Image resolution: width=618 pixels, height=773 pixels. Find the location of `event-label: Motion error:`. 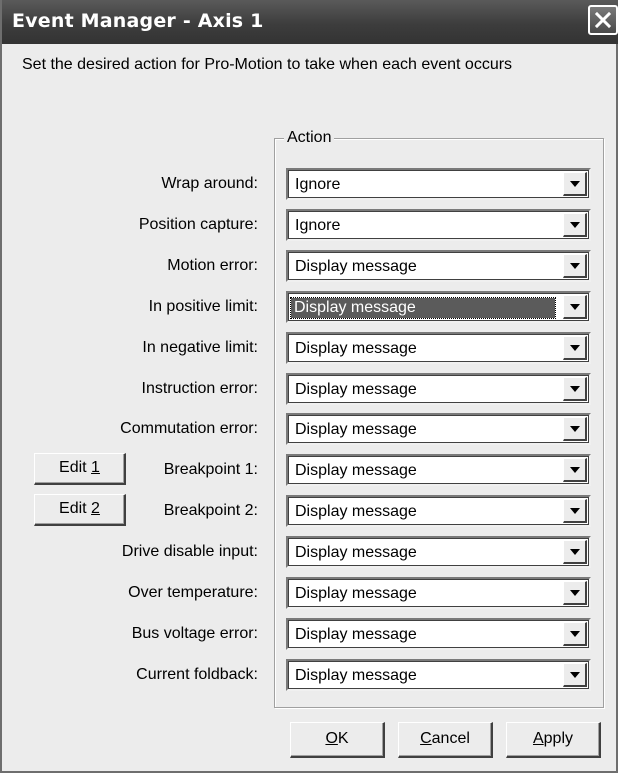

event-label: Motion error: is located at coordinates (212, 265).